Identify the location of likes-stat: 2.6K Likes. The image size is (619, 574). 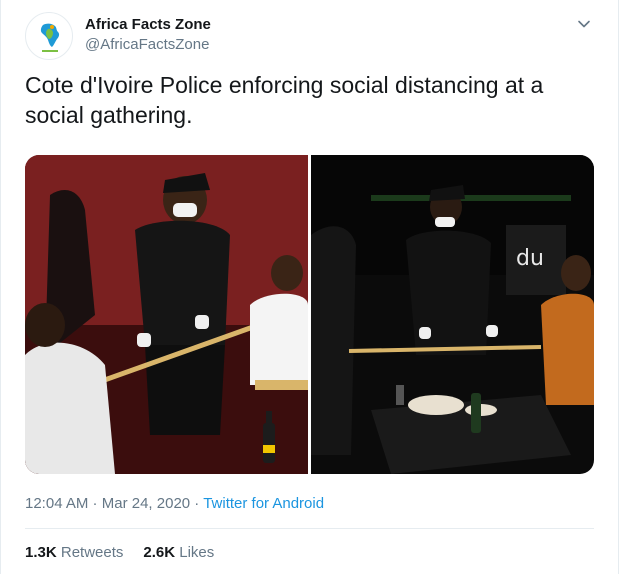
(178, 553).